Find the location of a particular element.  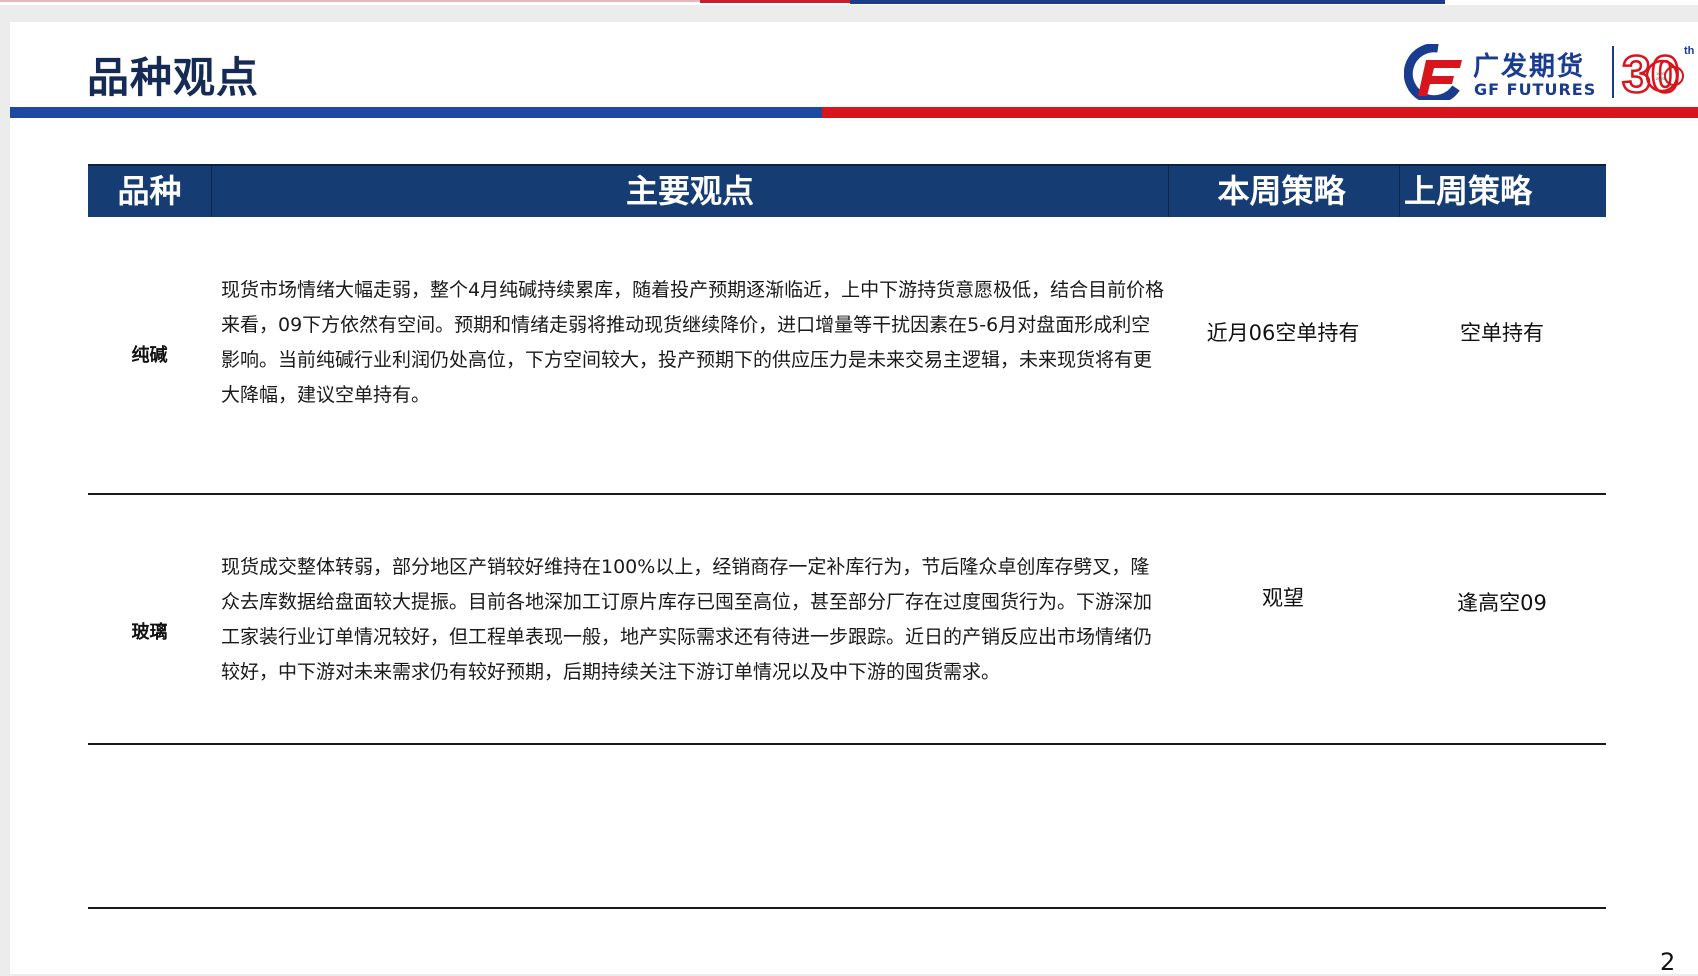

header-last-week: 上周策略 is located at coordinates (1467, 191).